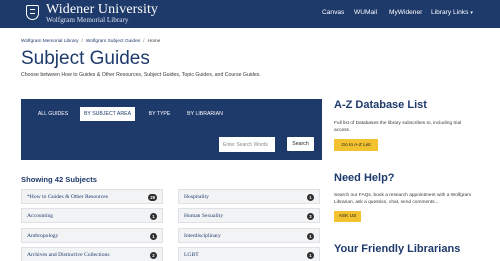 Image resolution: width=500 pixels, height=261 pixels. I want to click on need-help-heading: Need Help?, so click(364, 178).